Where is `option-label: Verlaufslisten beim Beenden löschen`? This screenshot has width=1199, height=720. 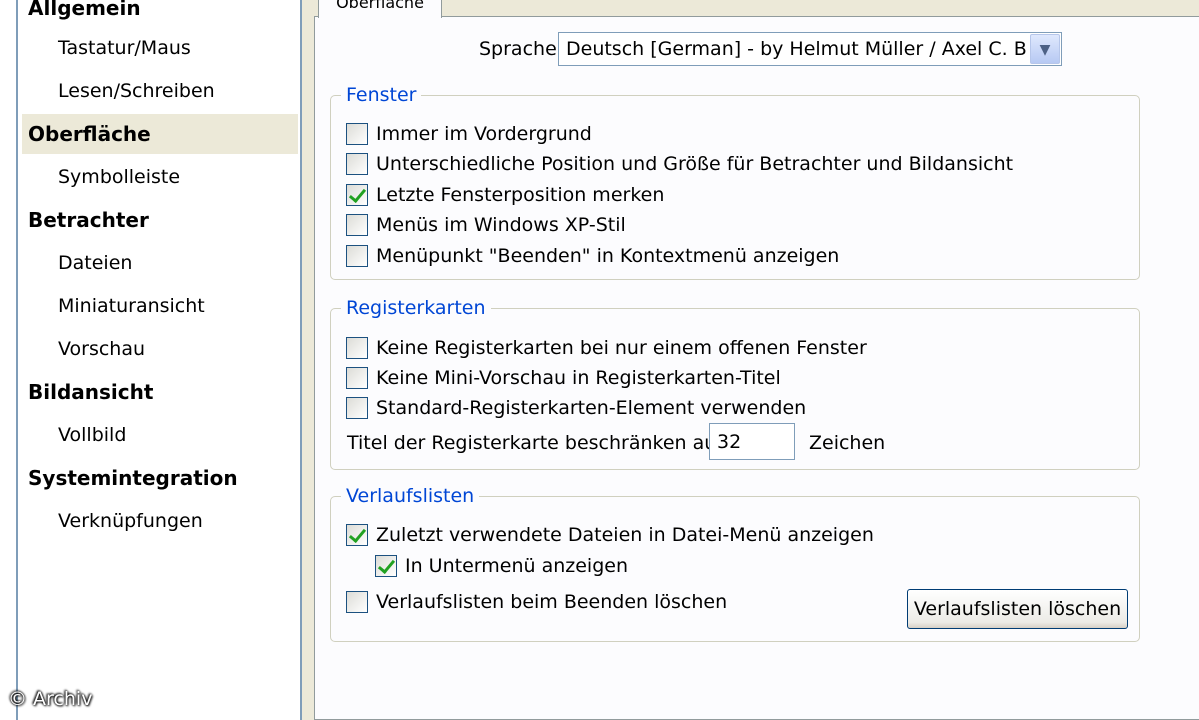 option-label: Verlaufslisten beim Beenden löschen is located at coordinates (552, 602).